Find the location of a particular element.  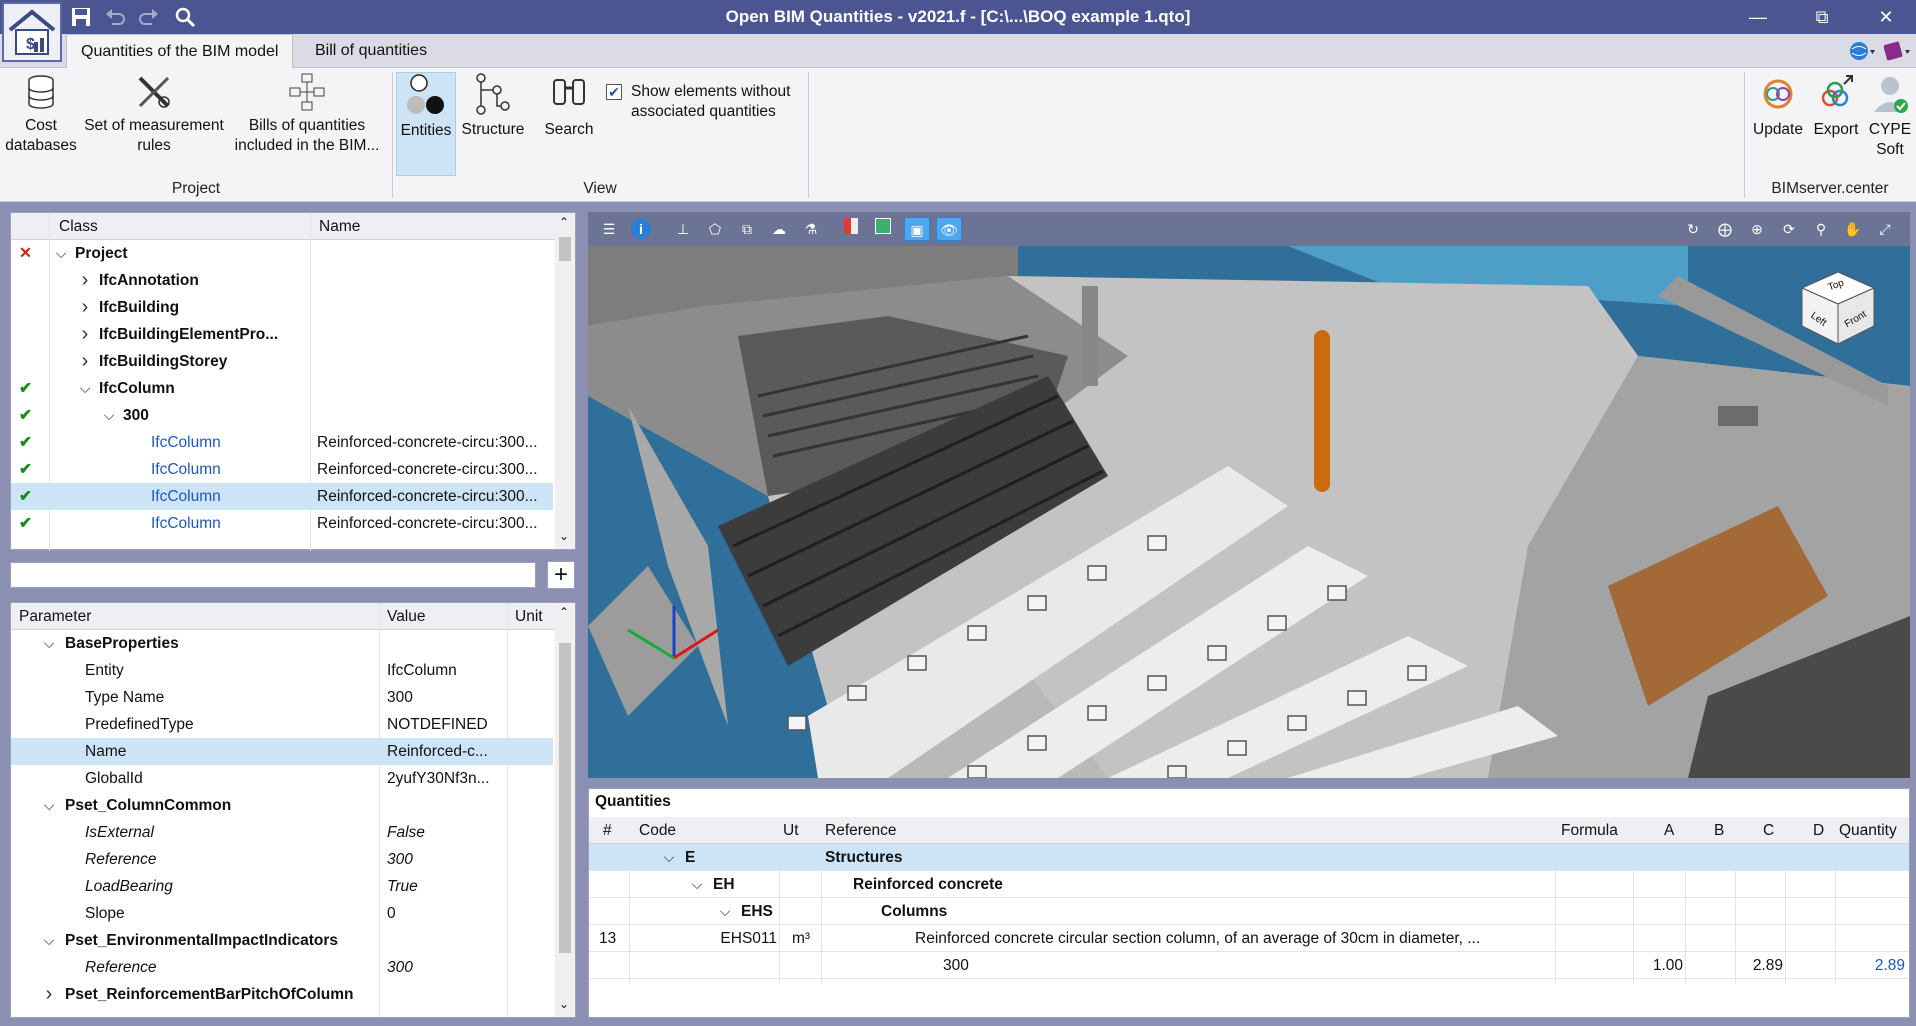

property-row: ⌵ Pset_EnvironmentalImpactIndicators is located at coordinates (282, 940).